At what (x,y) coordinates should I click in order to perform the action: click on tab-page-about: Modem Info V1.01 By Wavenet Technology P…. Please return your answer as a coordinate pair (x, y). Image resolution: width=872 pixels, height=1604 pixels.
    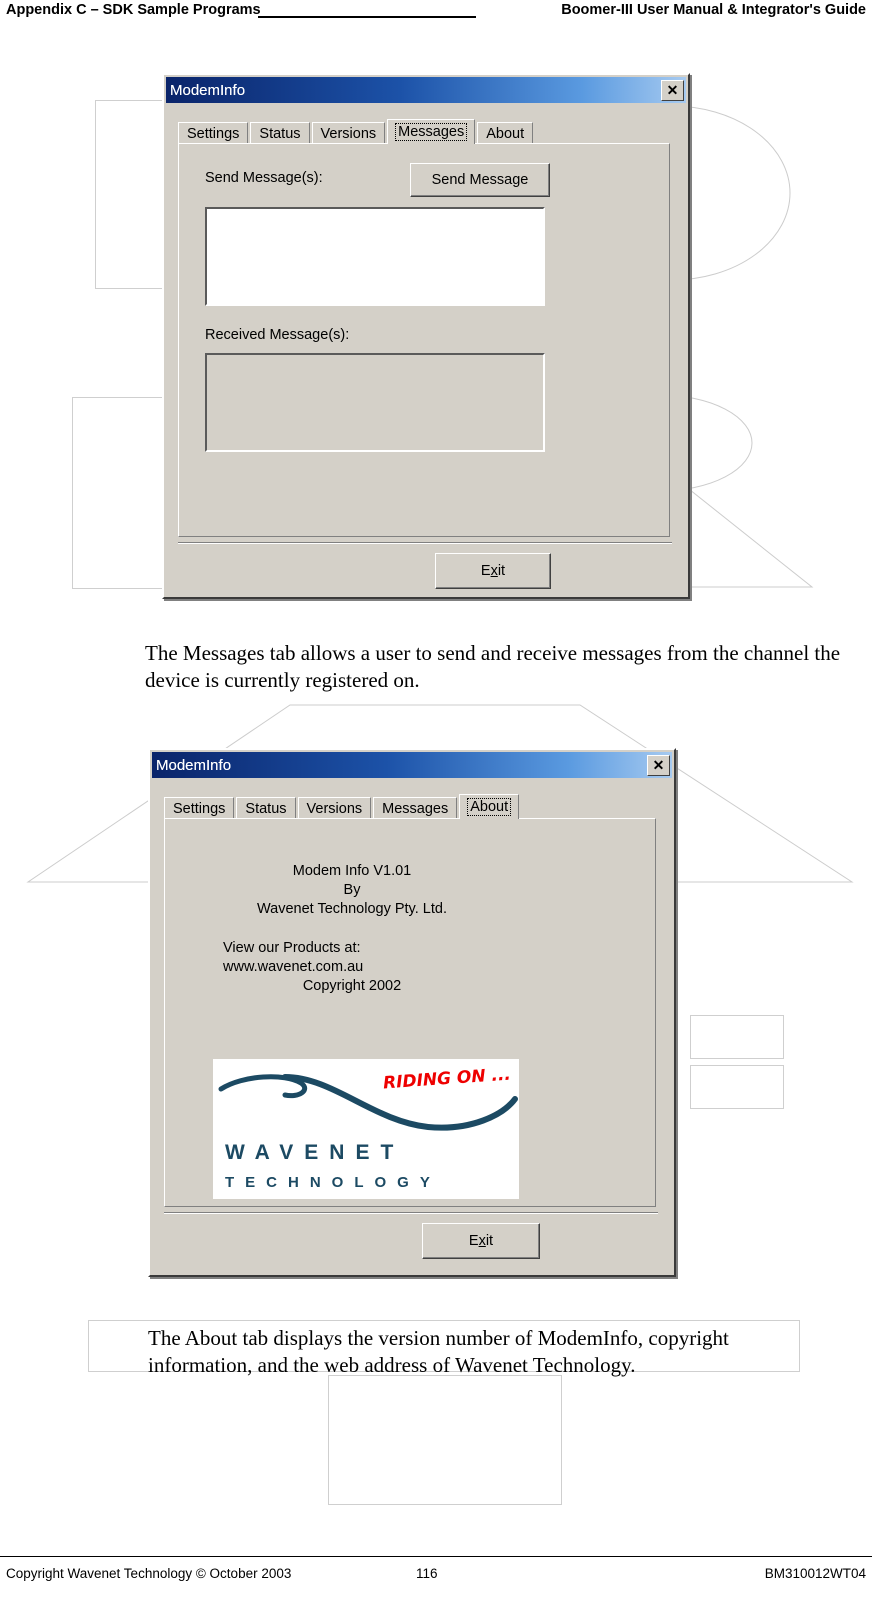
    Looking at the image, I should click on (410, 1012).